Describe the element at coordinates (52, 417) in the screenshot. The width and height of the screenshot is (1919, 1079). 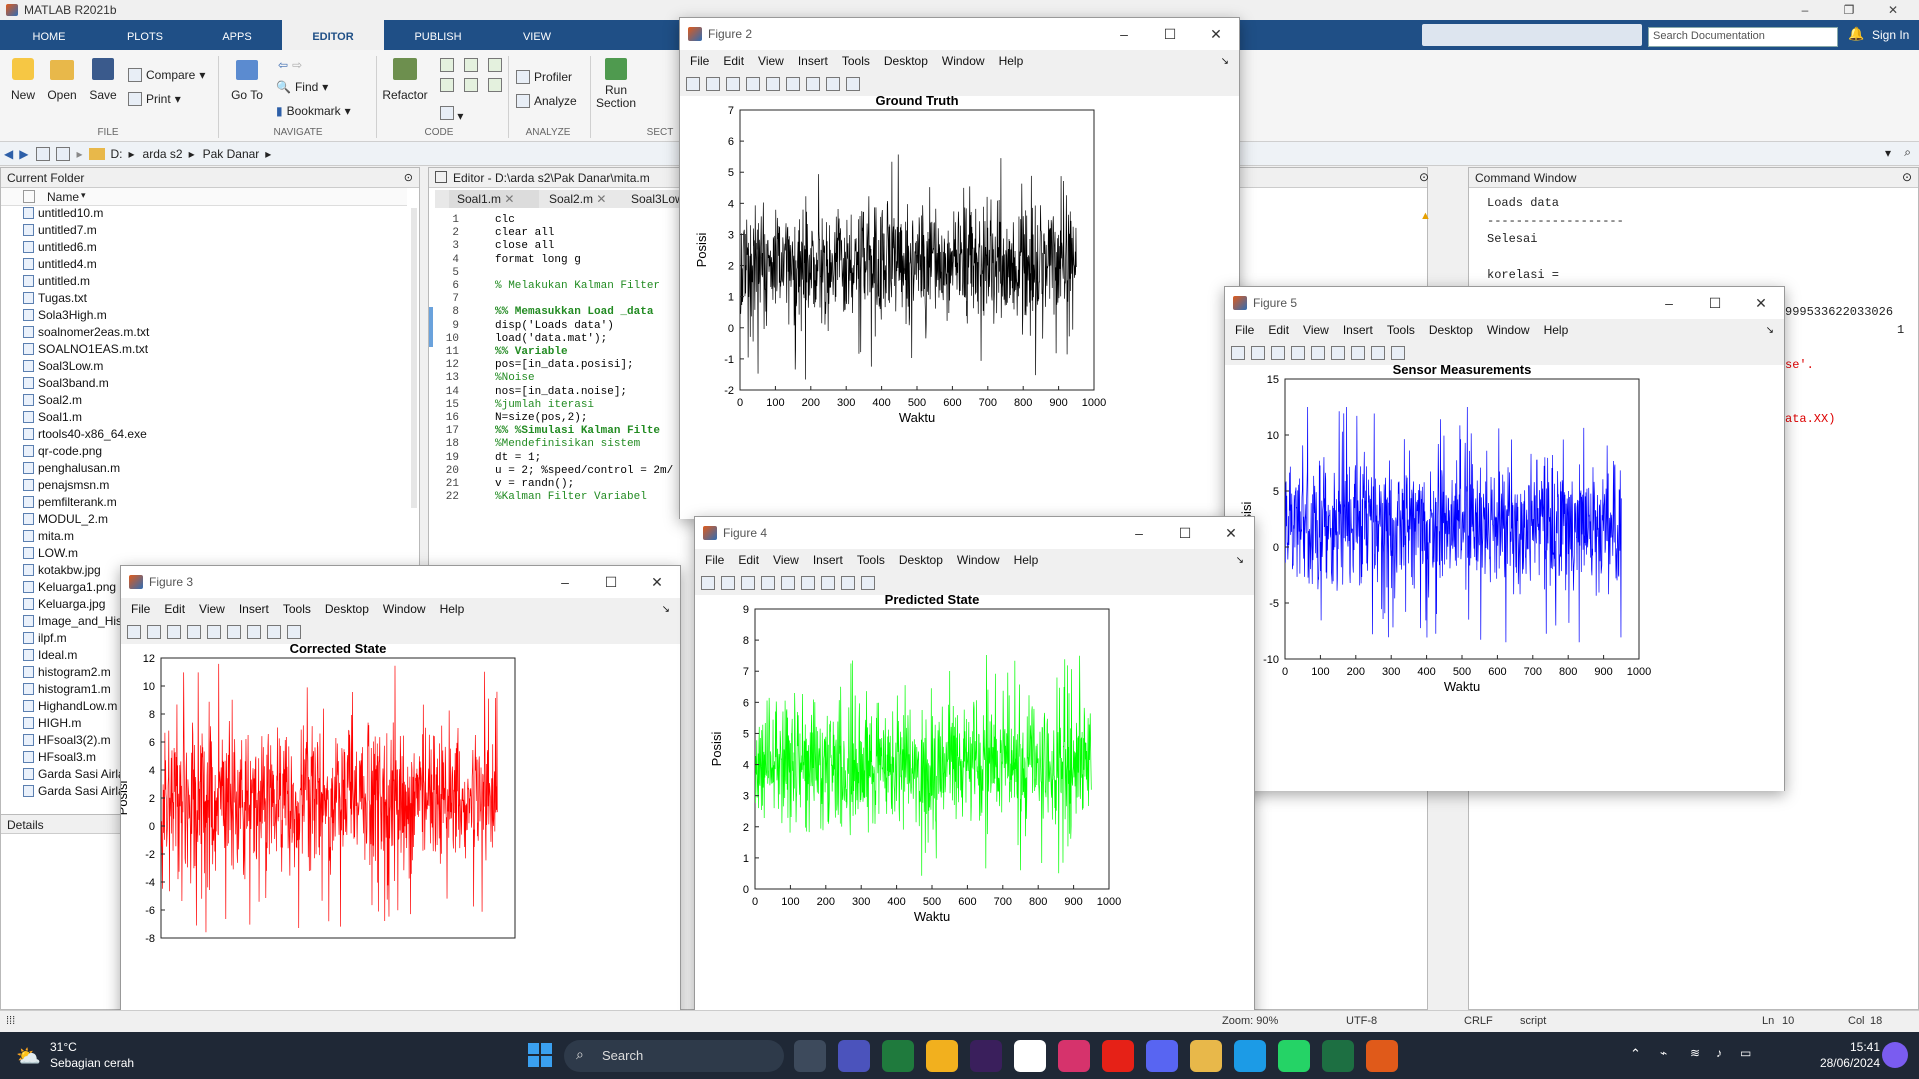
I see `file-list-item: Soal1.m` at that location.